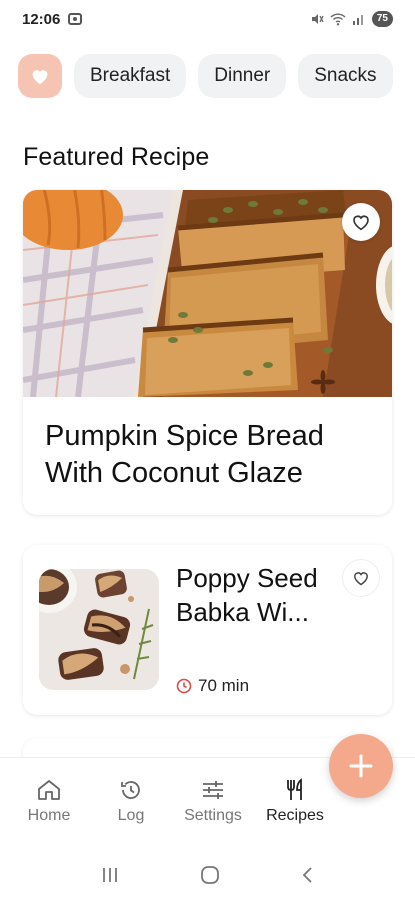 The image size is (415, 900). I want to click on system-nav-bar, so click(207, 875).